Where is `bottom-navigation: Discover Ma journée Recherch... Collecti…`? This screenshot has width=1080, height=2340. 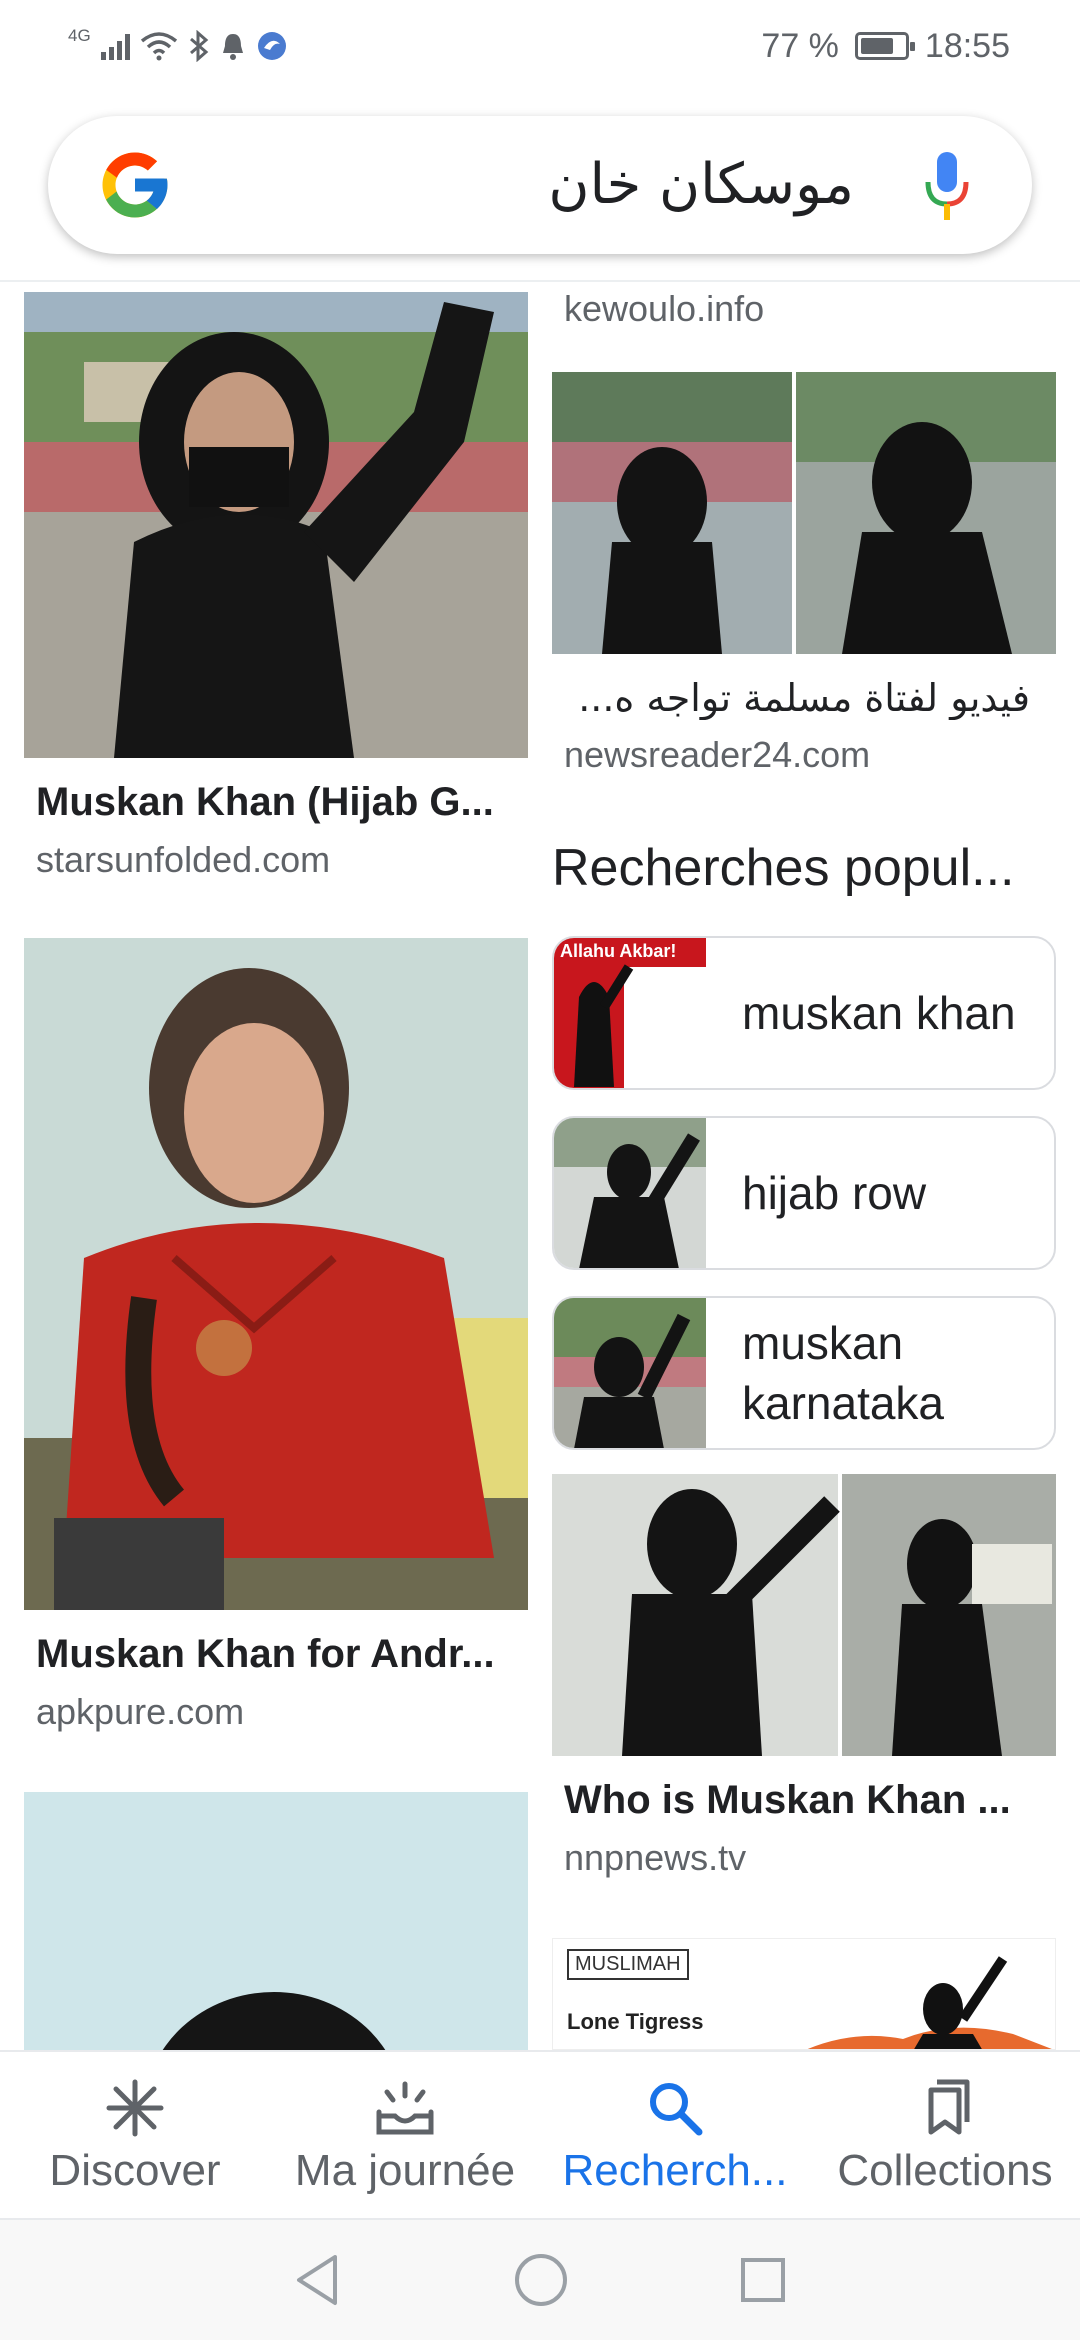 bottom-navigation: Discover Ma journée Recherch... Collecti… is located at coordinates (540, 2134).